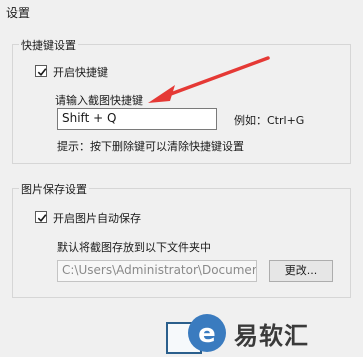 The width and height of the screenshot is (363, 357). Describe the element at coordinates (209, 79) in the screenshot. I see `annotation-arrow-icon` at that location.